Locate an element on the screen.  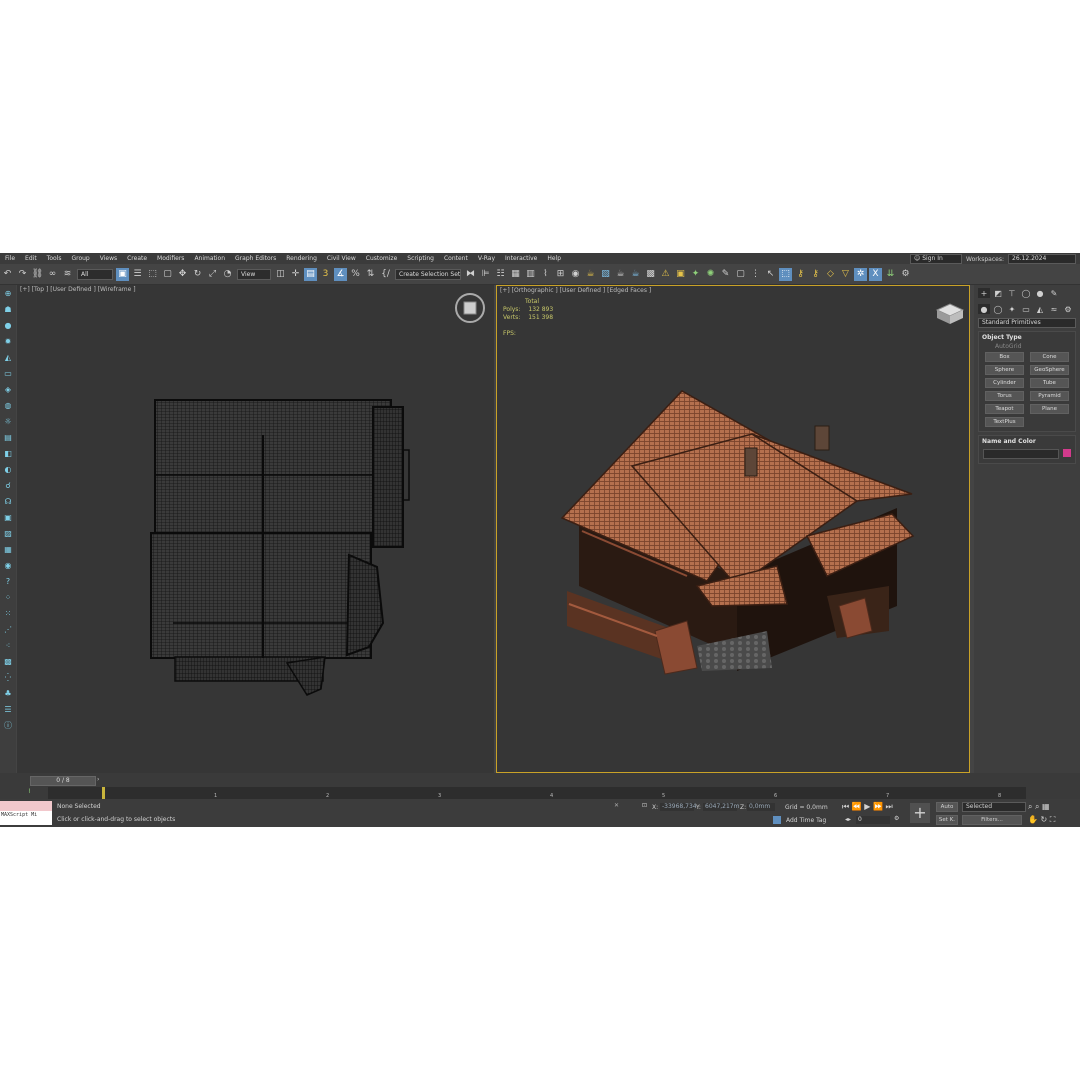
key-mode-icon: ◂▸ is located at coordinates (848, 819).